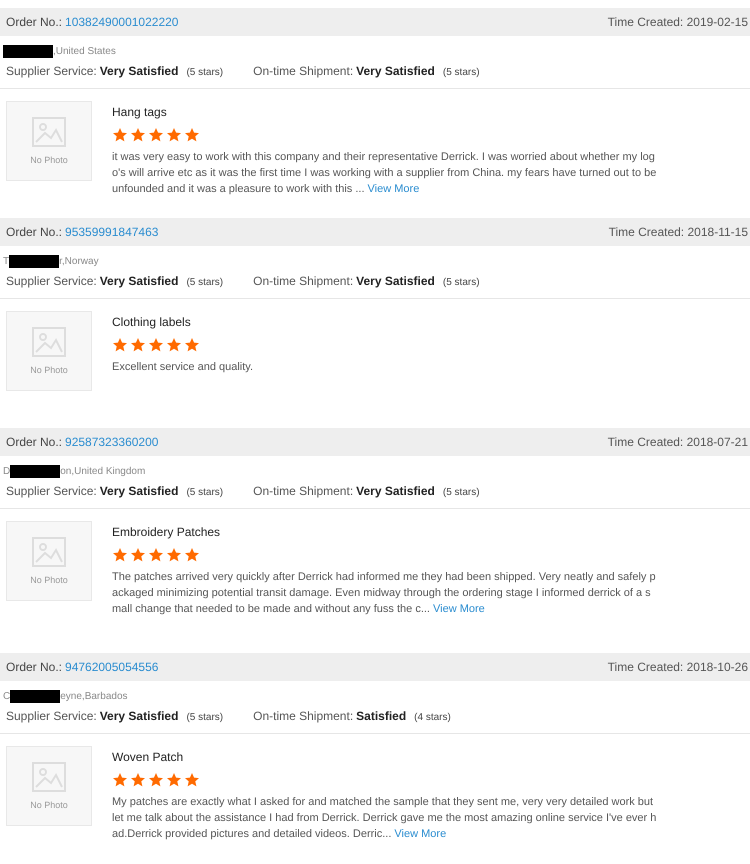 The height and width of the screenshot is (864, 750). What do you see at coordinates (384, 173) in the screenshot?
I see `review-text: it was very easy to work with this company and their representative Derrick. I was worried about whether my logo's will arrive etc as it was the first time I was working with a supplier from China. my fears have turned out to be unfounded and it was a pleasure to work with this ... View More` at bounding box center [384, 173].